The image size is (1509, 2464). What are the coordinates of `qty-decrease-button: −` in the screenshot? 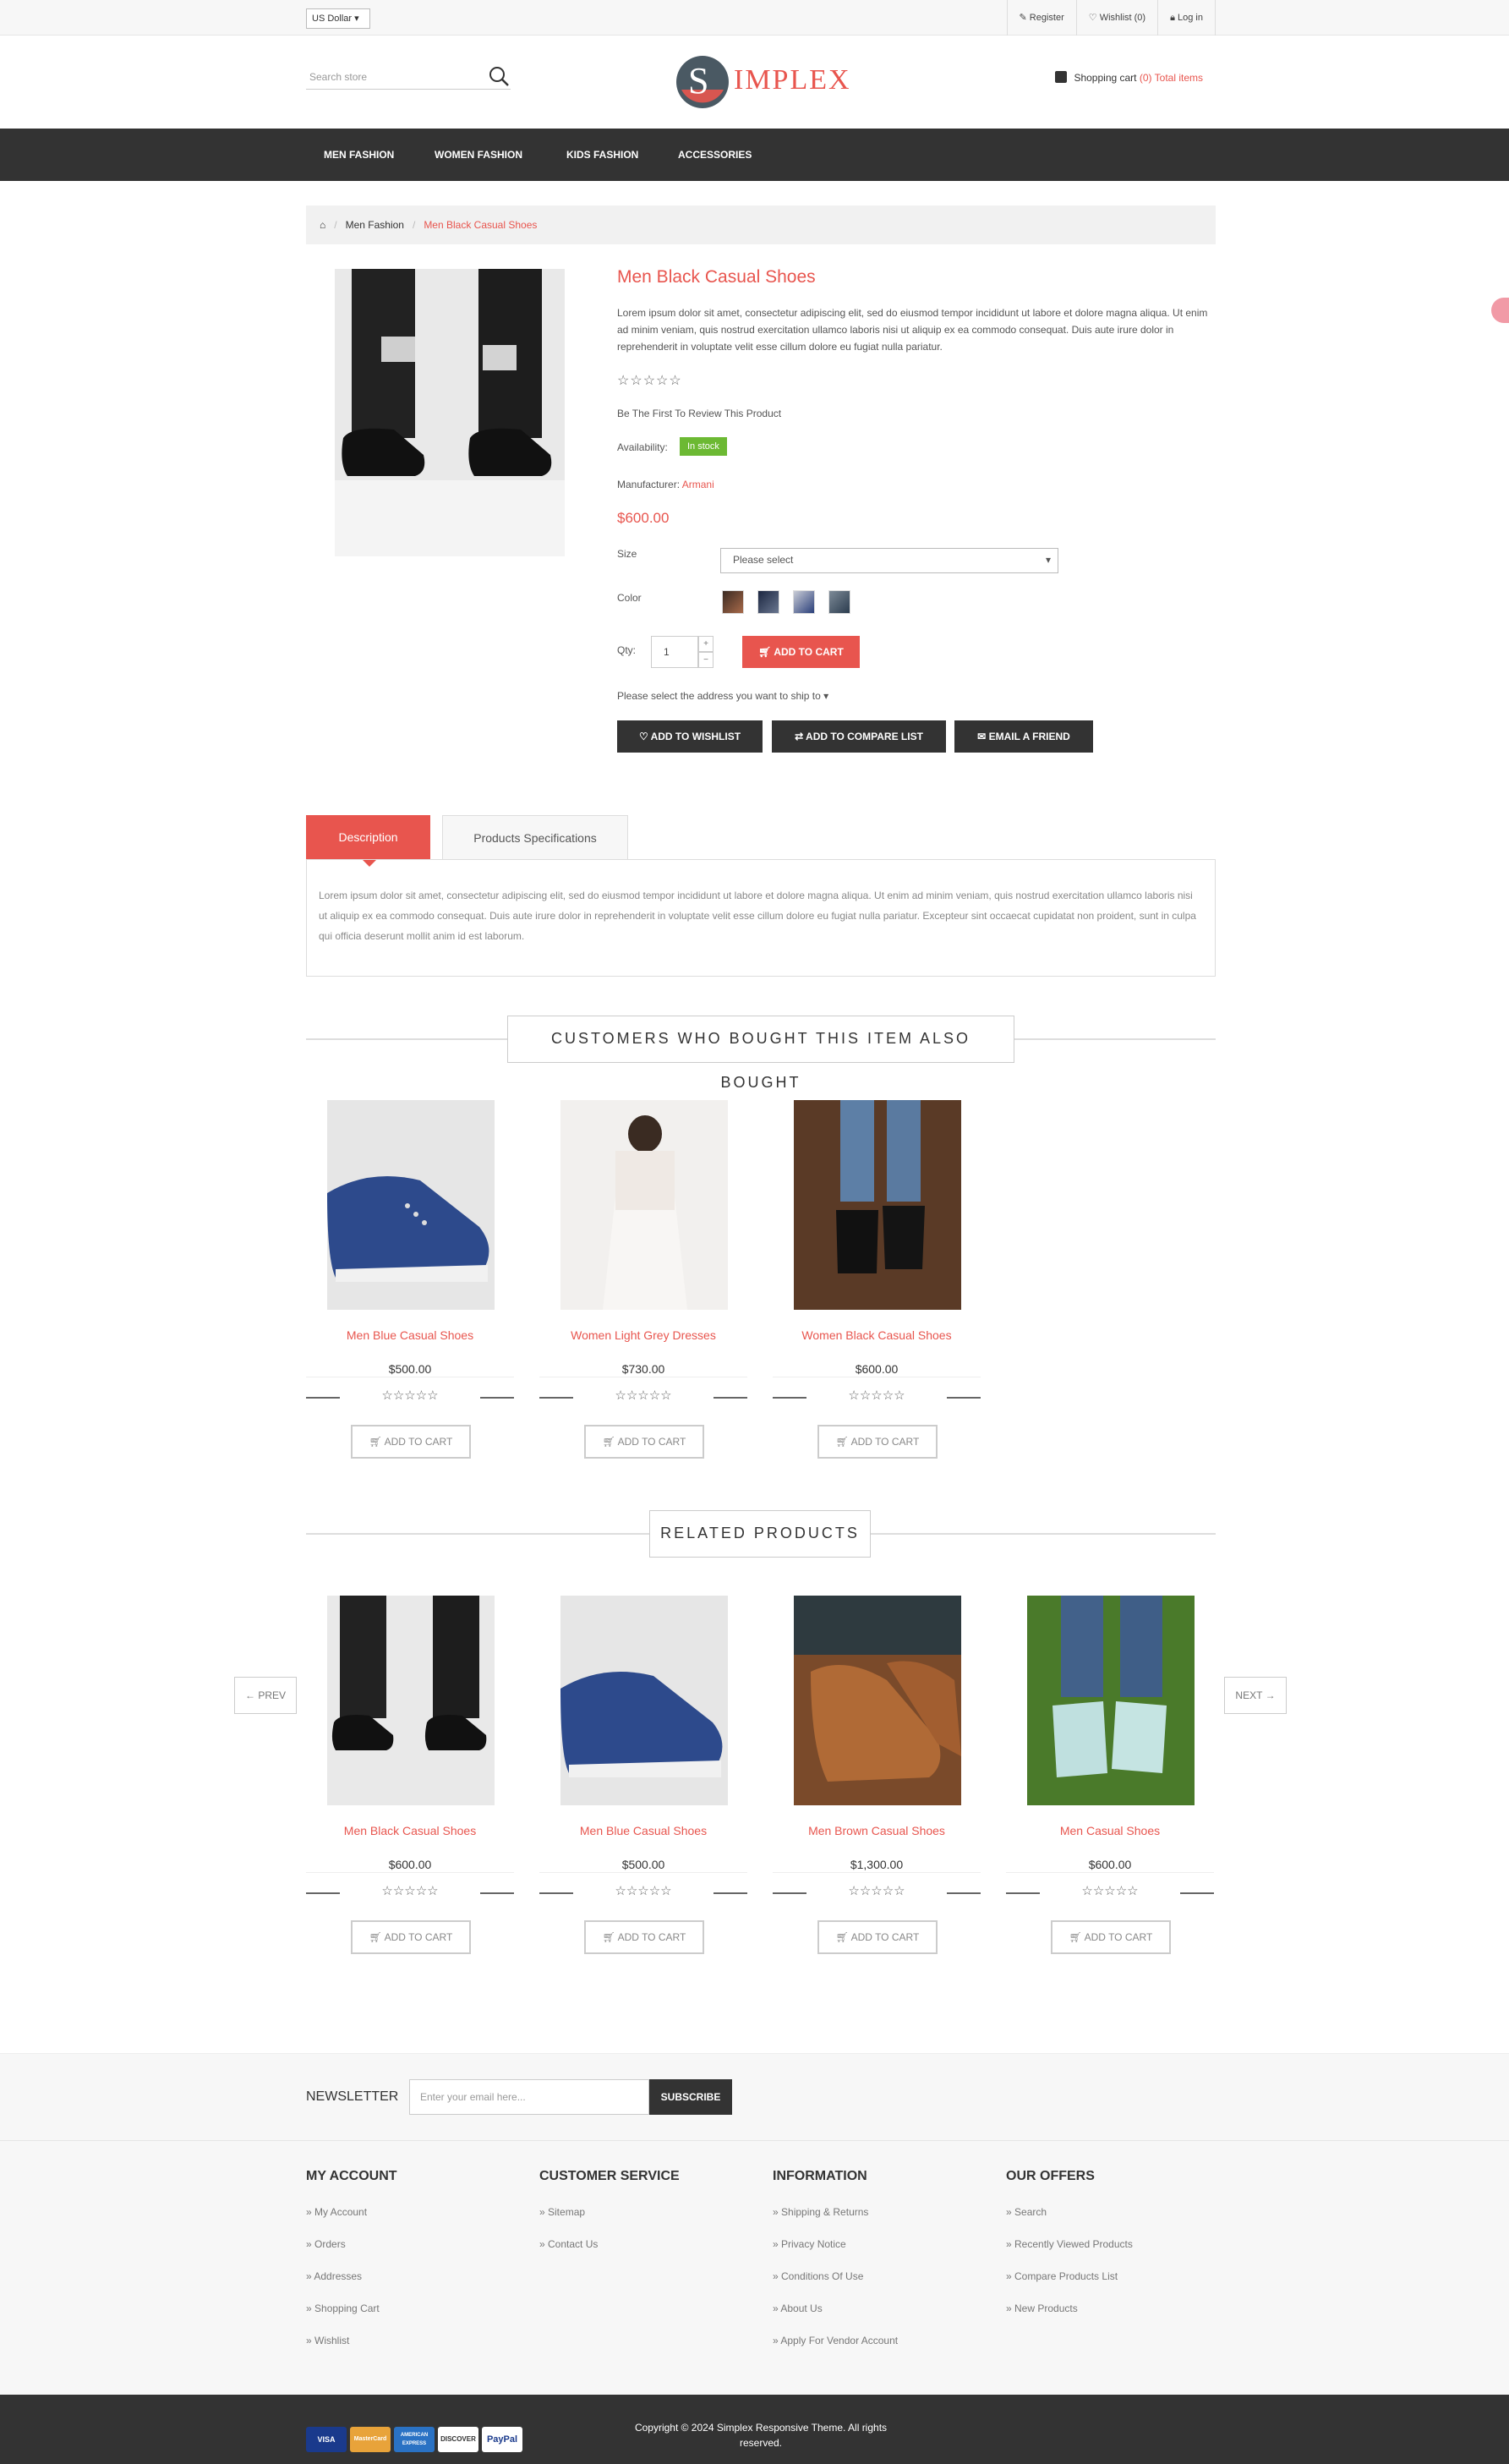 It's located at (705, 660).